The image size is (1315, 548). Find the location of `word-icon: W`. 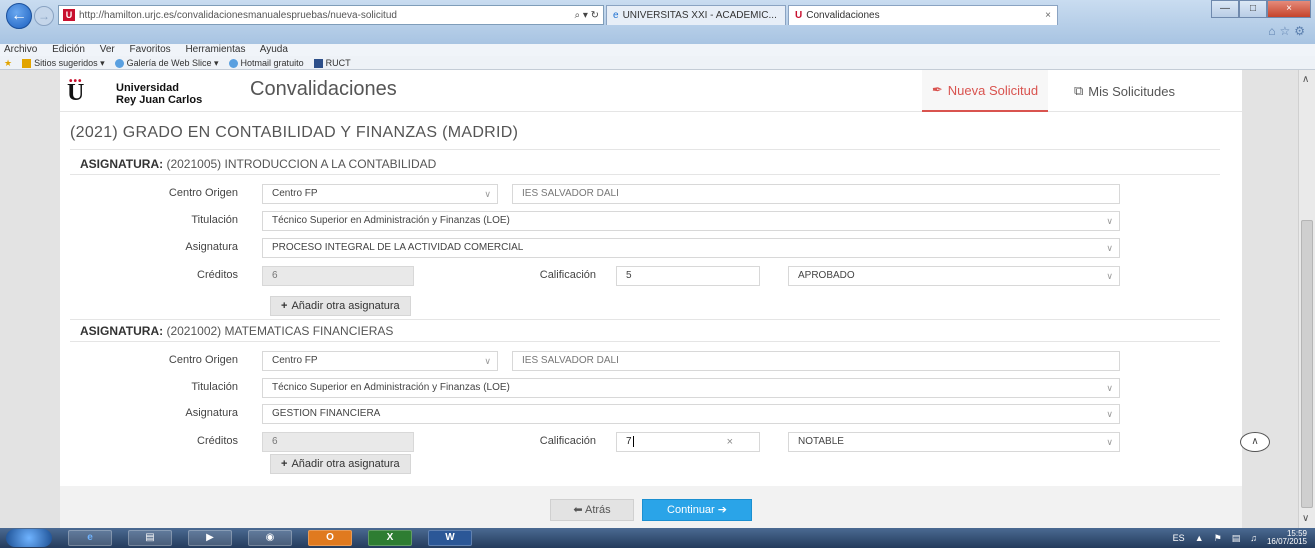

word-icon: W is located at coordinates (450, 538).